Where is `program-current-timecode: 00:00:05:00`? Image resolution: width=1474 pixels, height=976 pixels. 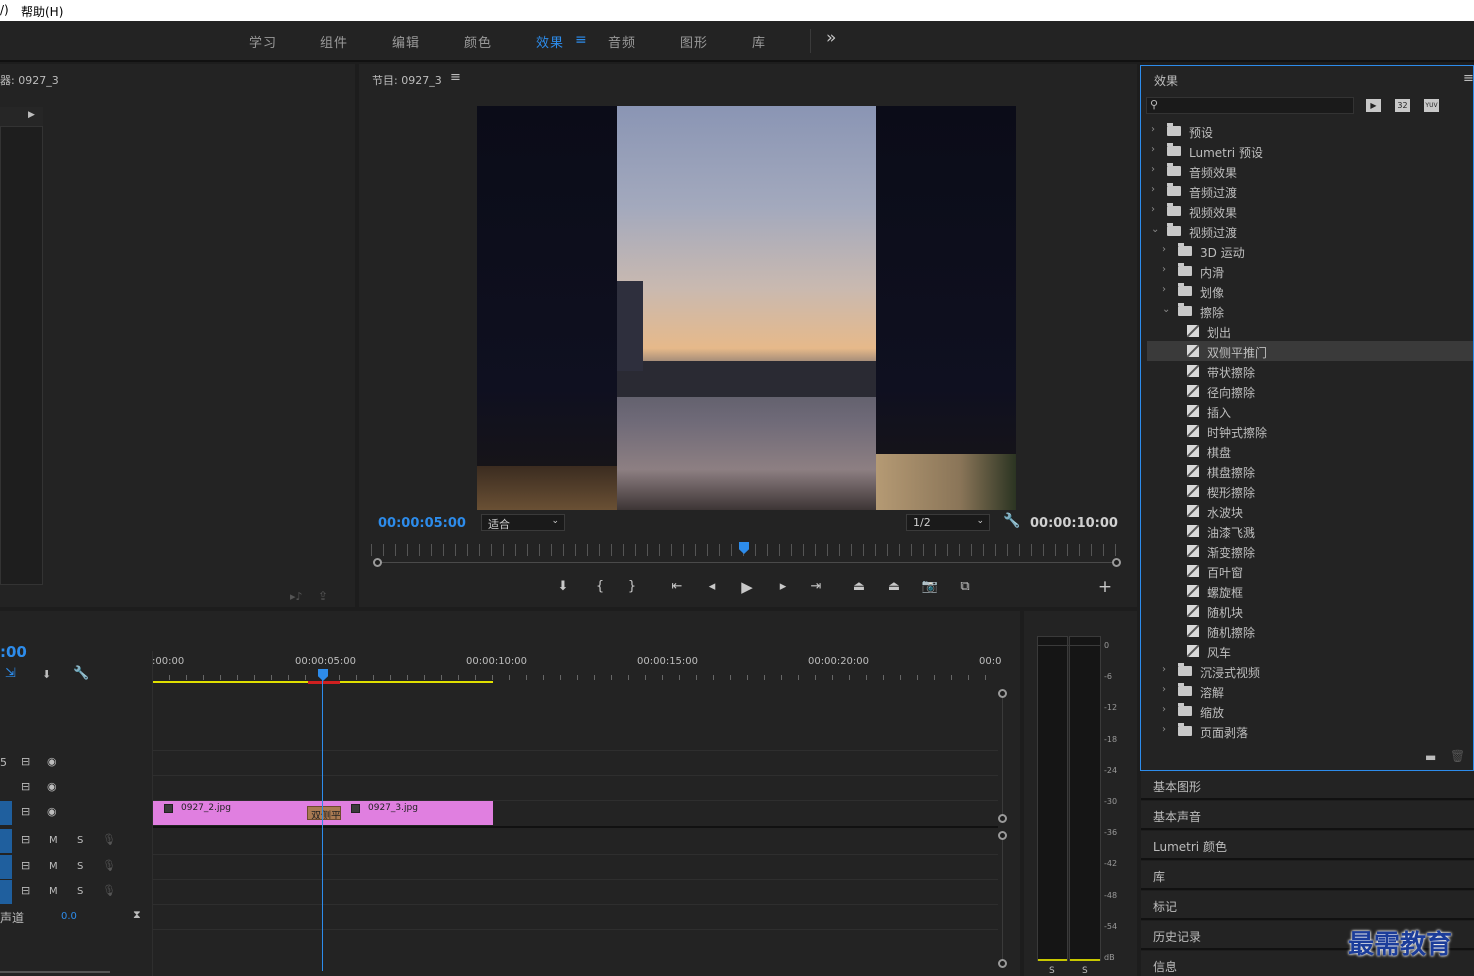
program-current-timecode: 00:00:05:00 is located at coordinates (422, 523).